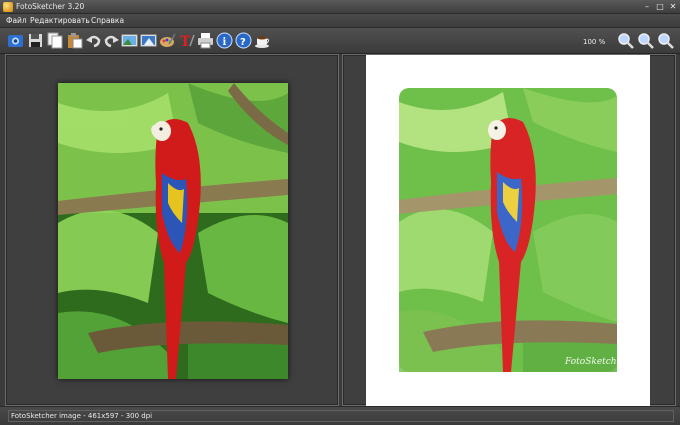  I want to click on status-bar: FotoSketcher image - 461x597 - 300 dpi, so click(340, 415).